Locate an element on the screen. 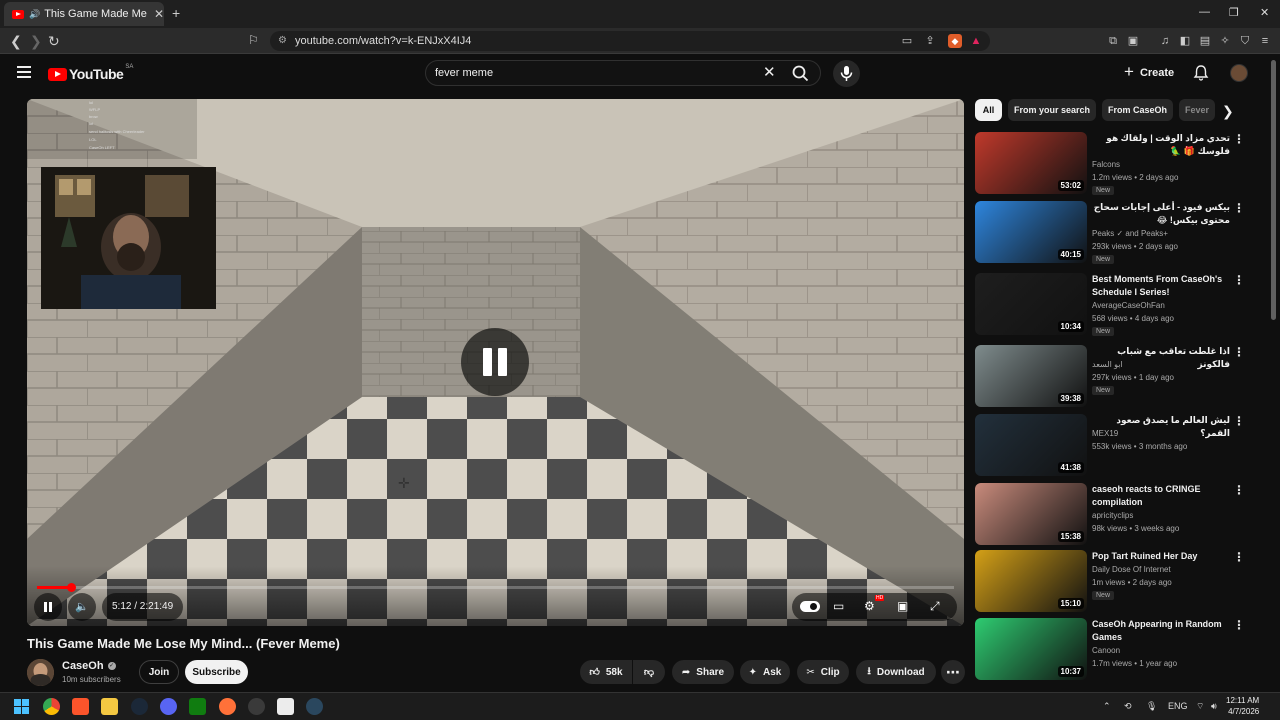  related-video-title: Pop Tart Ruined Her Day is located at coordinates (1161, 556).